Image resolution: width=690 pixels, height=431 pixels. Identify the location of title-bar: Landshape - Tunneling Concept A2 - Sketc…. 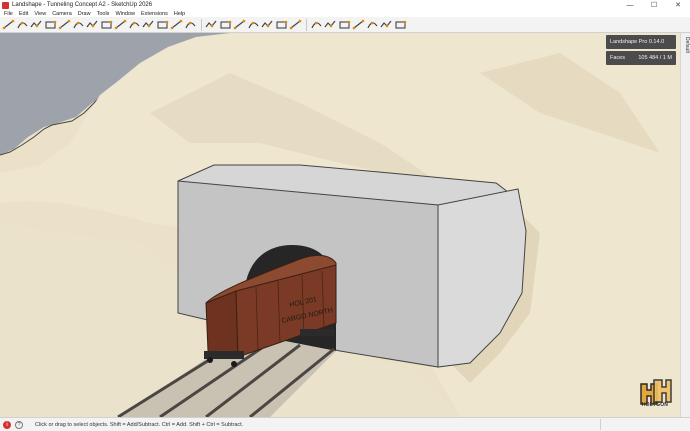
(345, 5).